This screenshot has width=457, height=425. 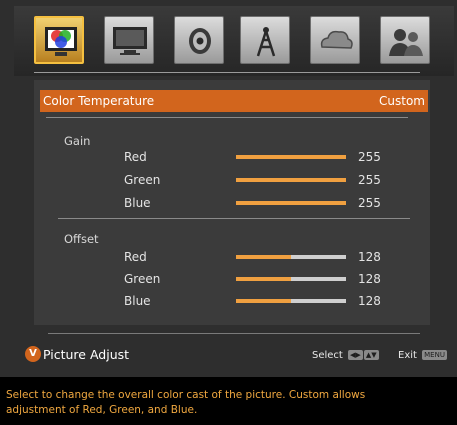 What do you see at coordinates (263, 301) in the screenshot?
I see `offset-blue-fill` at bounding box center [263, 301].